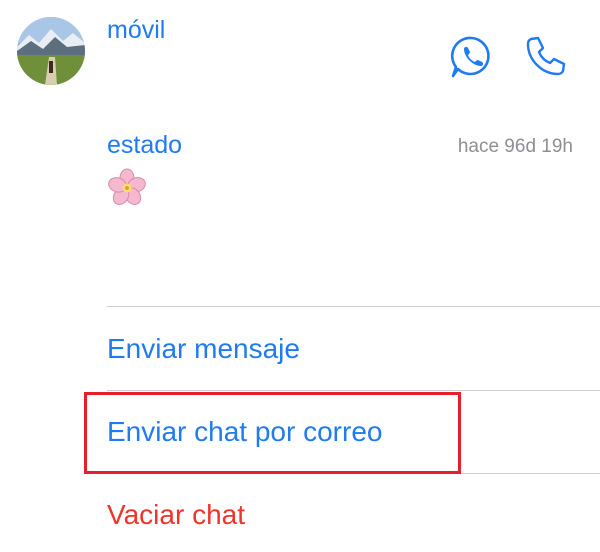 Image resolution: width=600 pixels, height=552 pixels. I want to click on mountain-landscape-avatar, so click(51, 51).